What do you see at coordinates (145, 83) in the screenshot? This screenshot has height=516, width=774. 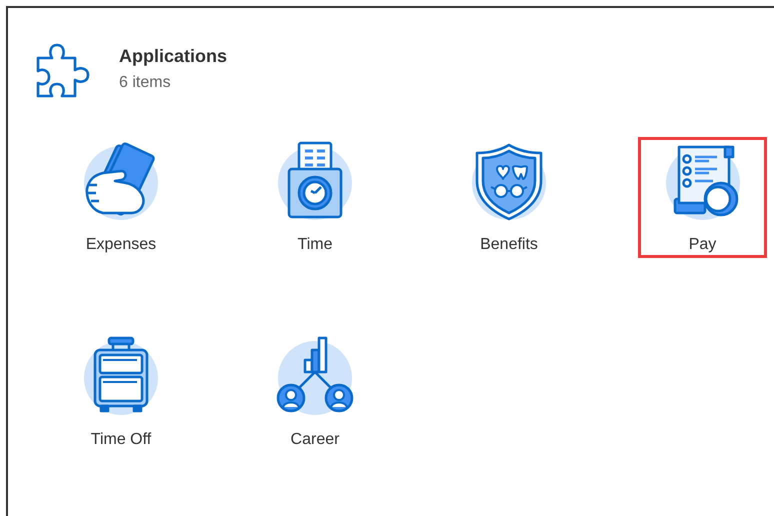 I see `item-count: 6 items` at bounding box center [145, 83].